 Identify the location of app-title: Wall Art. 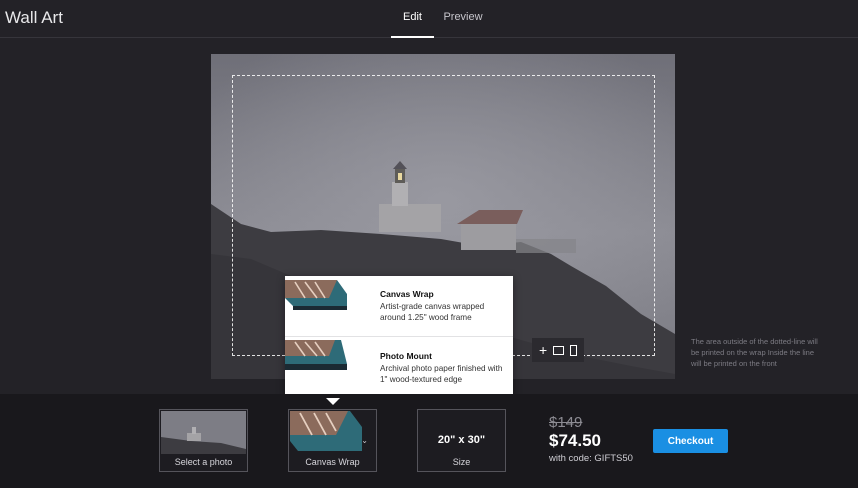
(34, 17).